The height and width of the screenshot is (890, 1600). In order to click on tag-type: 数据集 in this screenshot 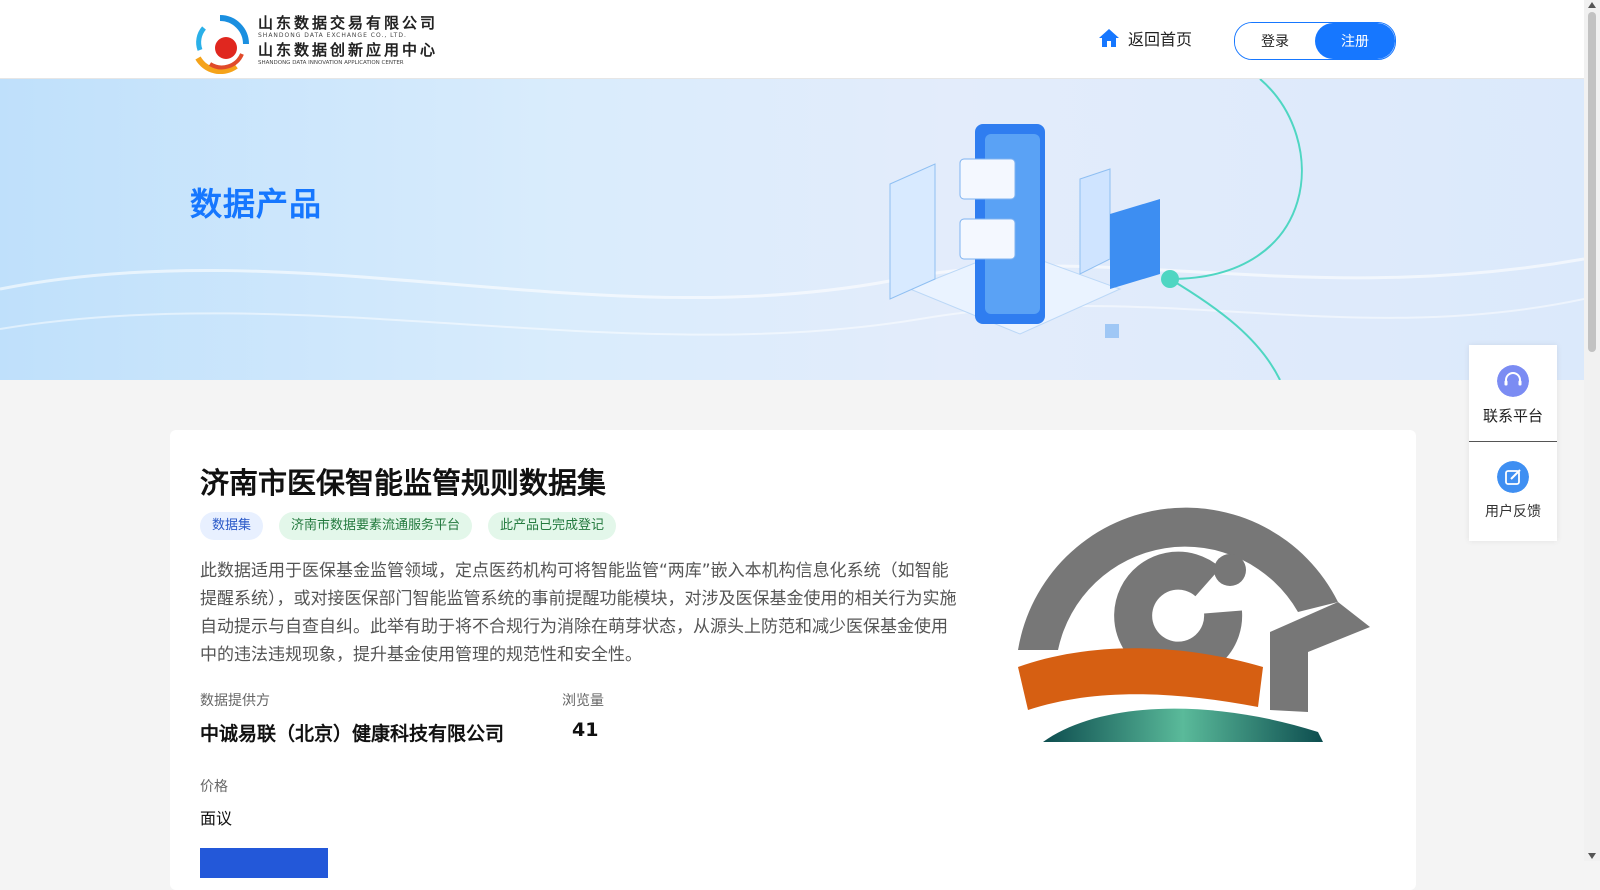, I will do `click(232, 526)`.